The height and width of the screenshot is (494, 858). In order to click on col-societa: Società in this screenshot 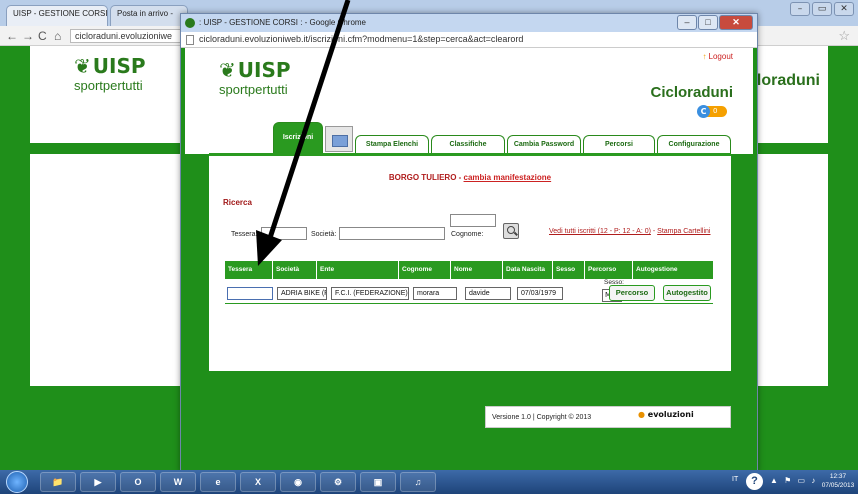, I will do `click(295, 270)`.